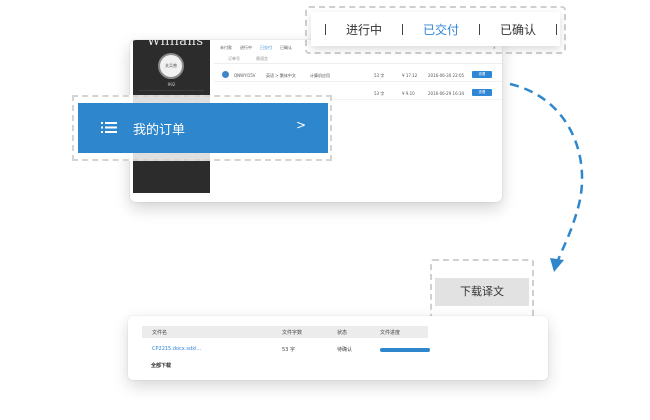 This screenshot has width=650, height=420. I want to click on tab-divider, so click(557, 29).